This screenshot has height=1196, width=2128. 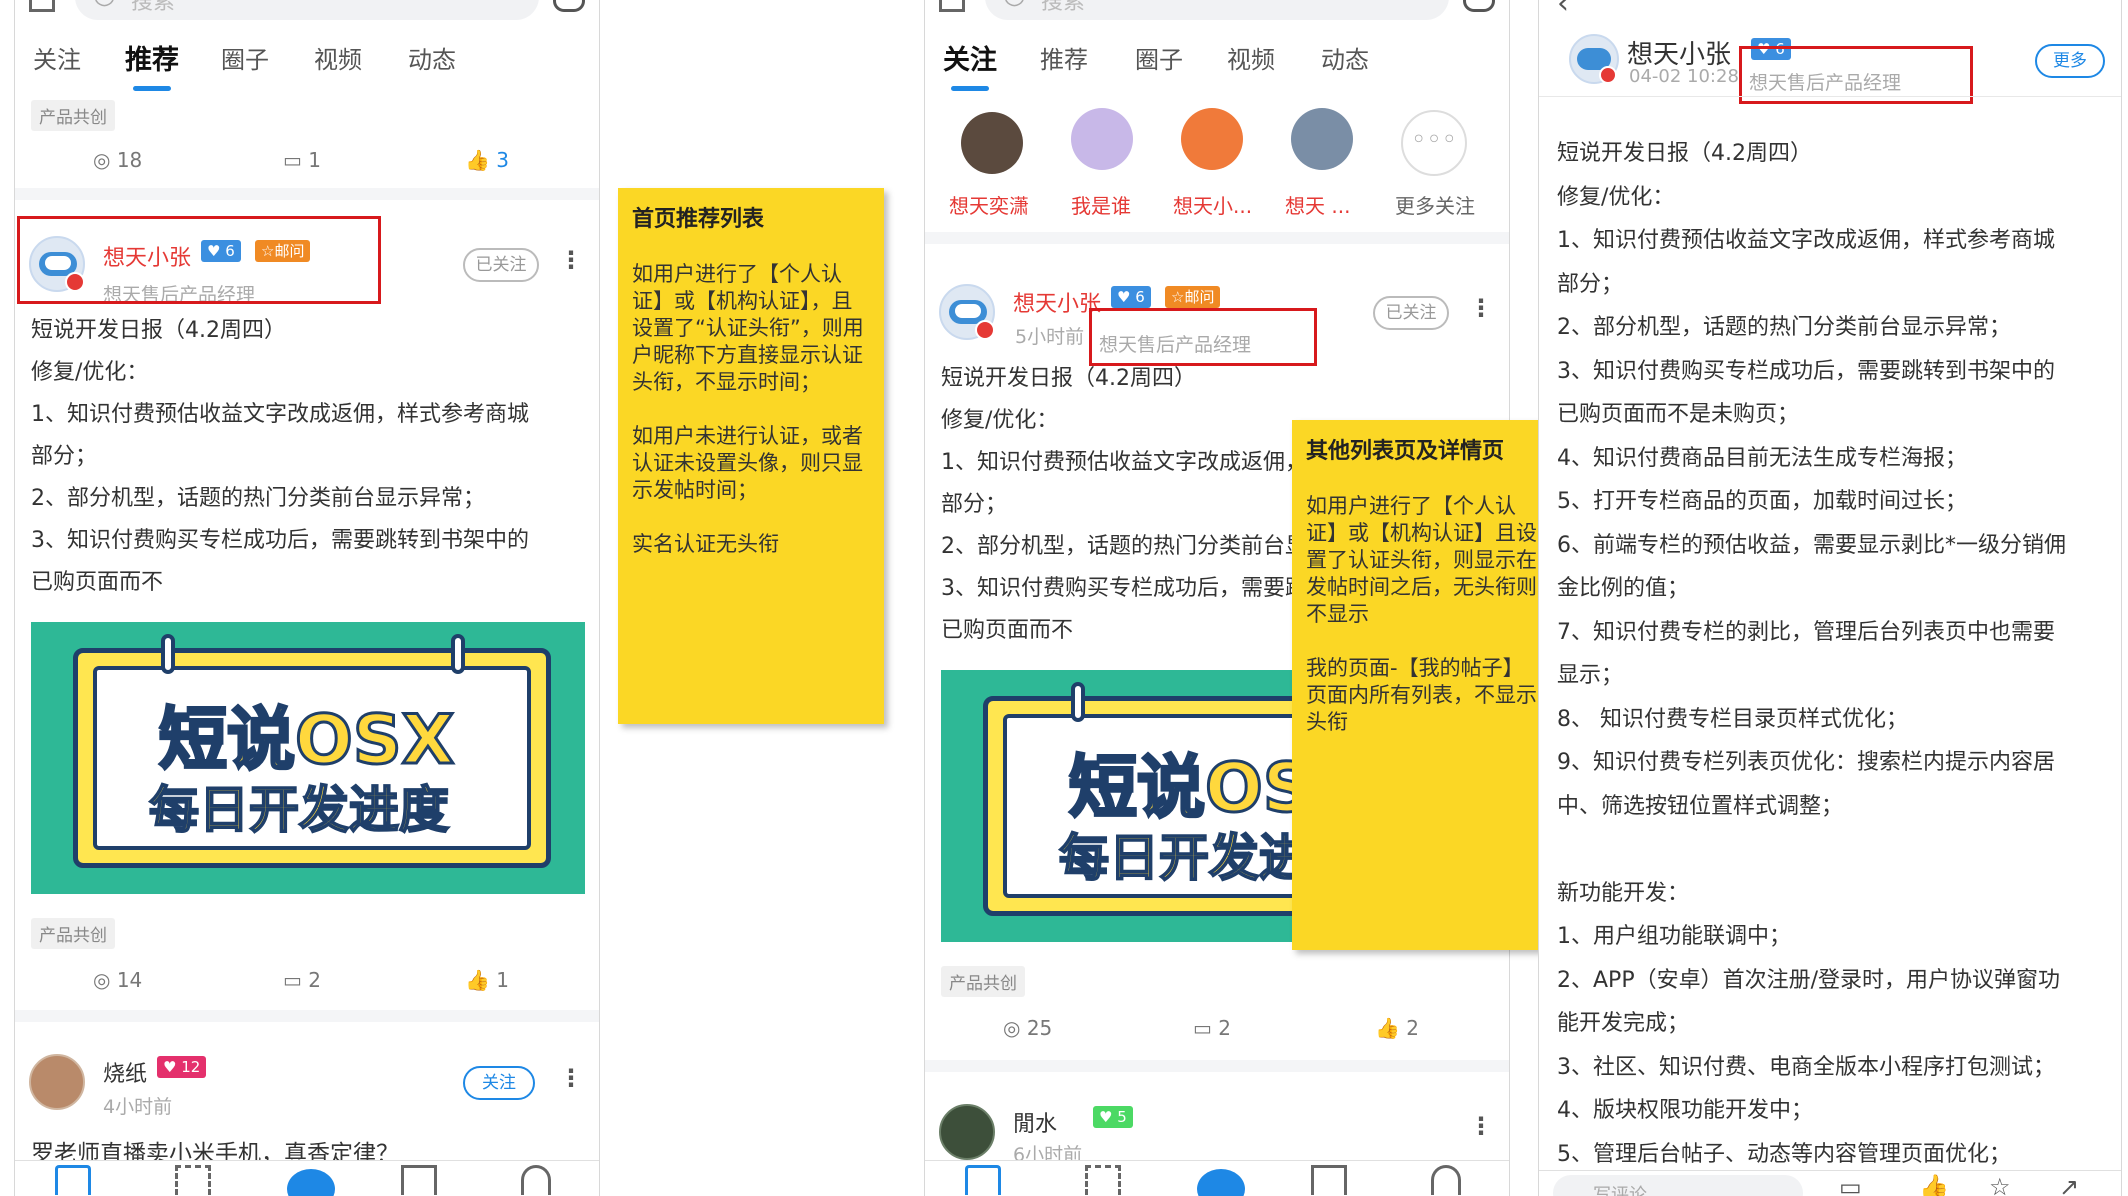 What do you see at coordinates (1101, 204) in the screenshot?
I see `story-name: 我是谁` at bounding box center [1101, 204].